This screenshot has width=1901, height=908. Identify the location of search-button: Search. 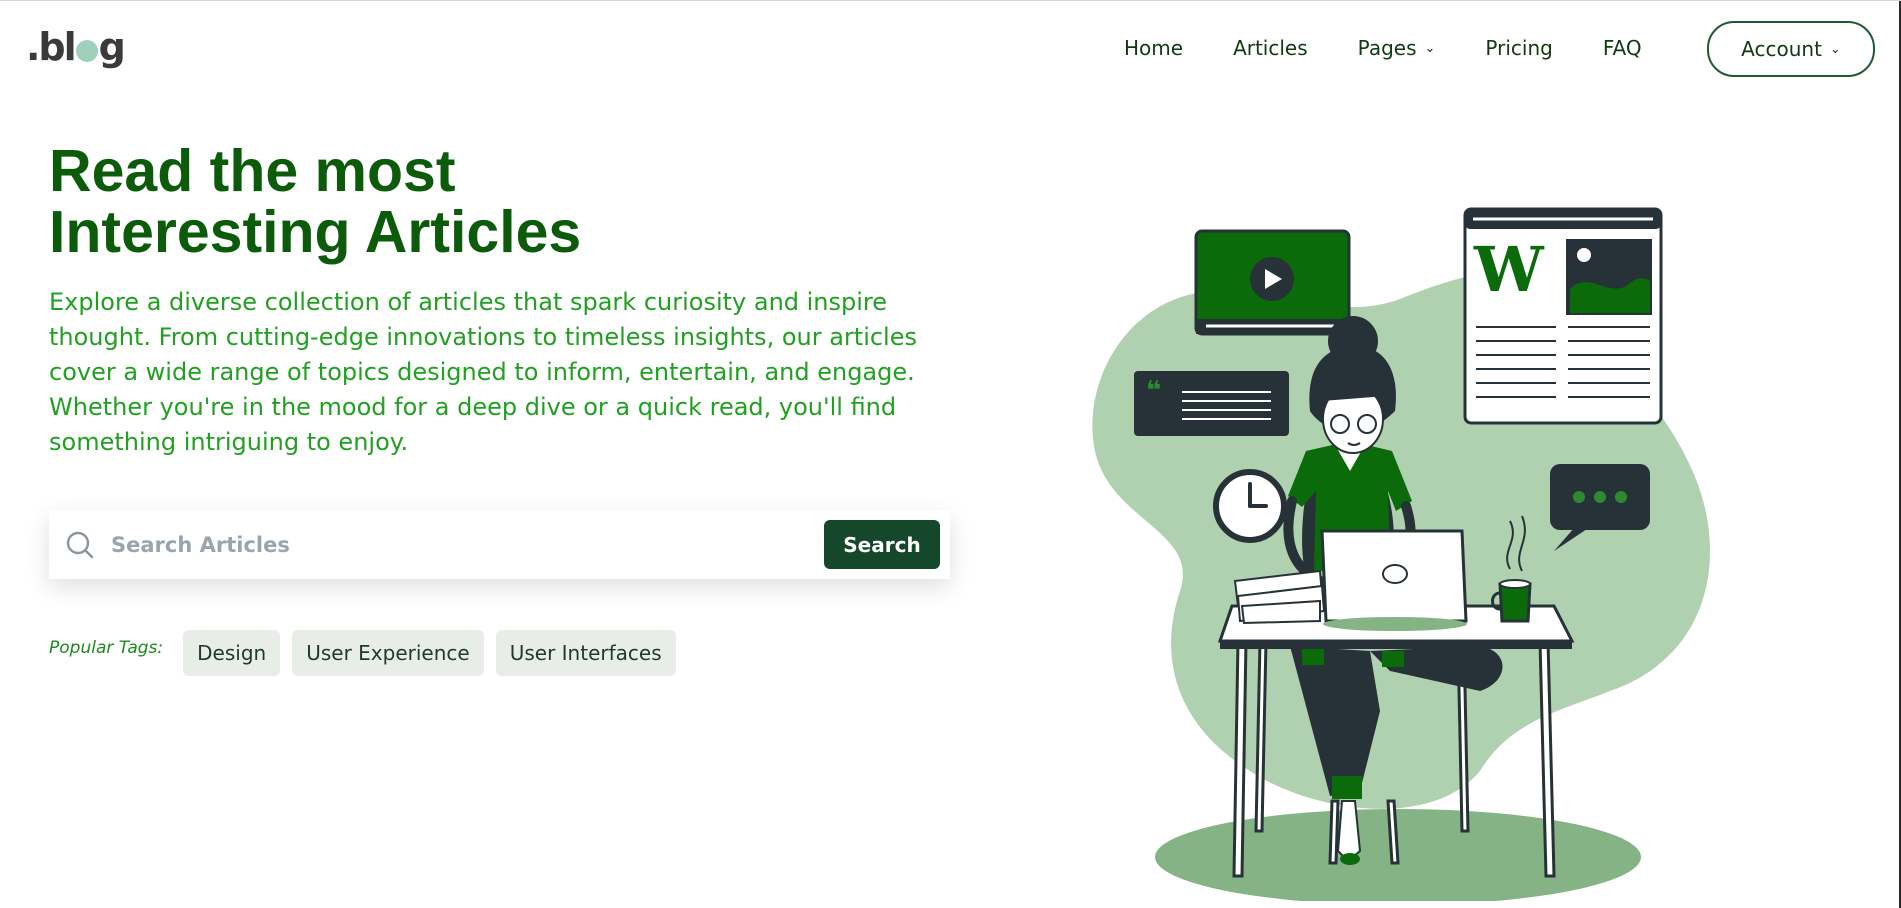
(882, 544).